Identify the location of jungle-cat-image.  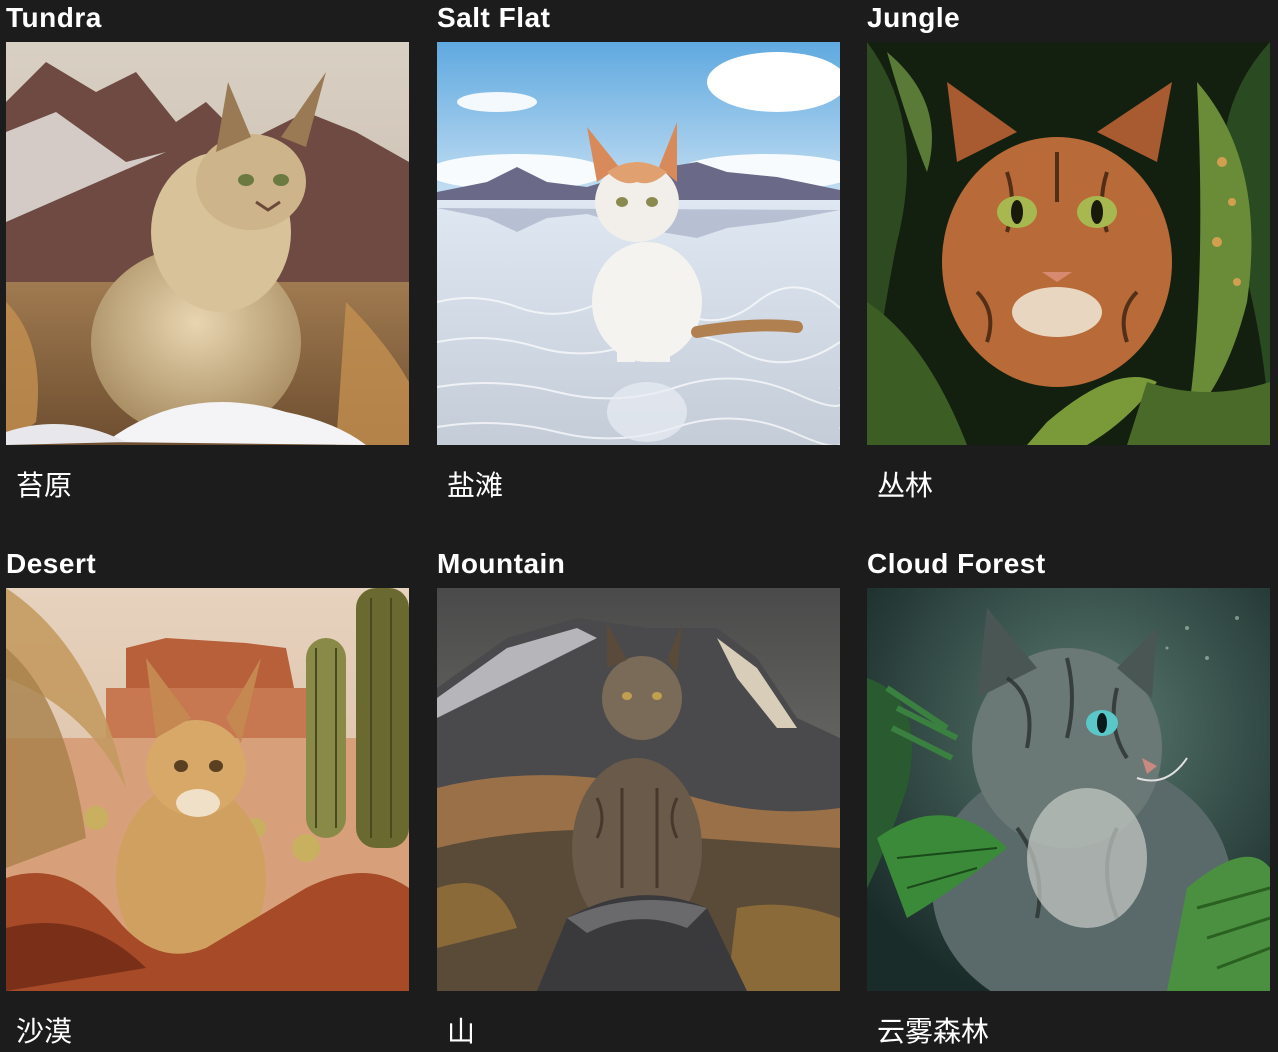
(1068, 243).